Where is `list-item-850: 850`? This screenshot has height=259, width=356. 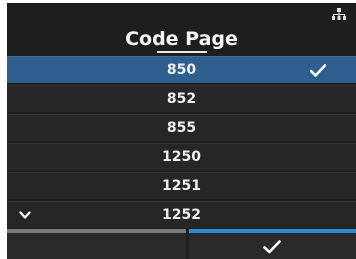 list-item-850: 850 is located at coordinates (181, 69).